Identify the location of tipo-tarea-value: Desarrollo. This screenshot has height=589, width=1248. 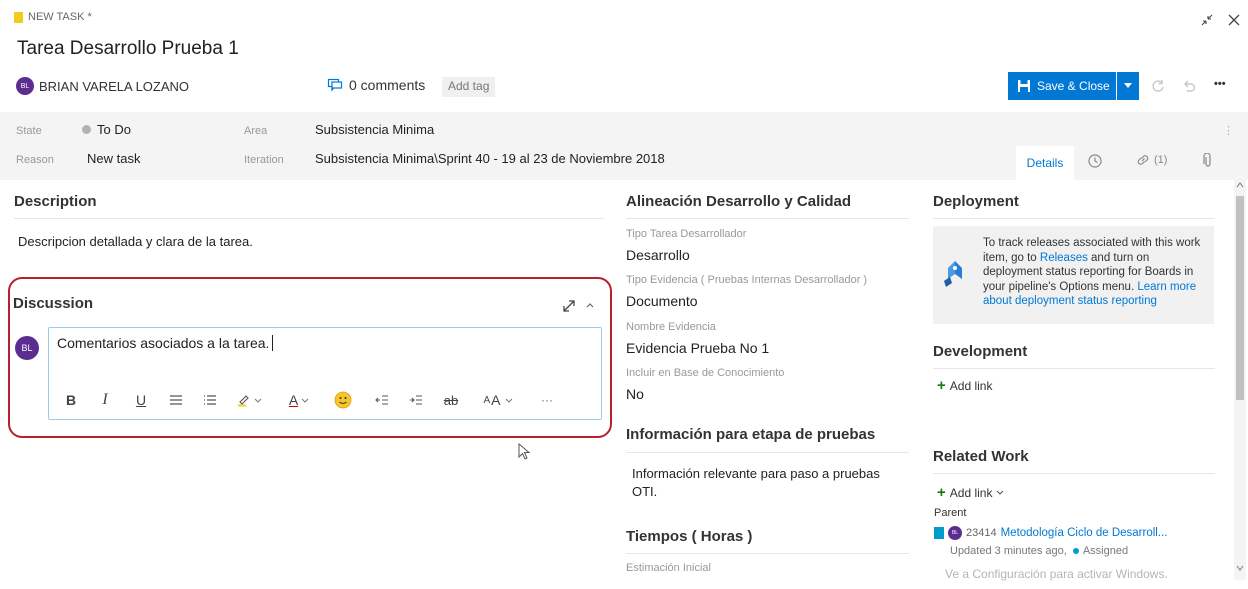
(658, 255).